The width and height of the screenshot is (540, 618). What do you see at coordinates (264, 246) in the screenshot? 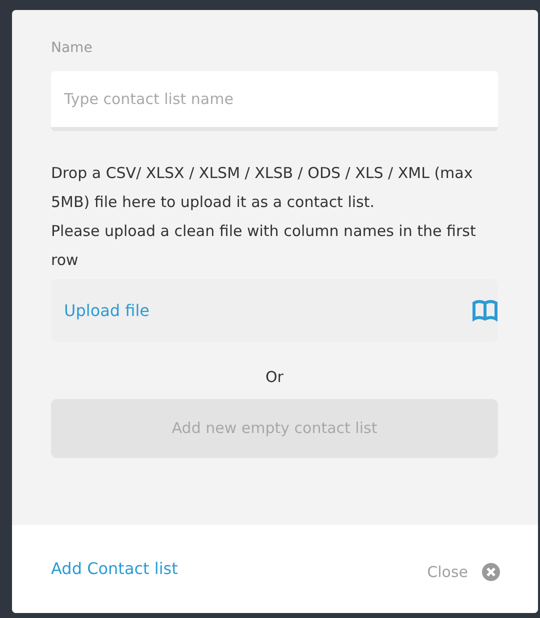
I see `instruction-text: Please upload a clean file with column names in the first row` at bounding box center [264, 246].